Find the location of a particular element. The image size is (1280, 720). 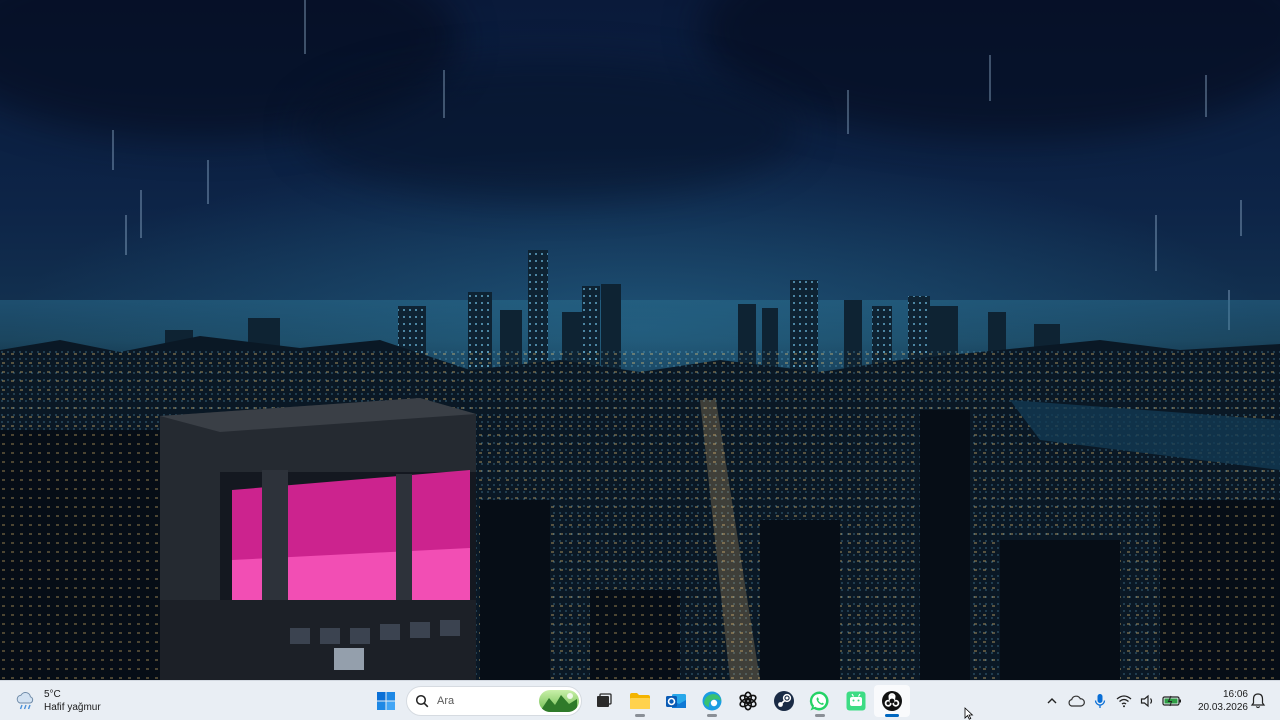

chevron-up-icon is located at coordinates (1052, 701).